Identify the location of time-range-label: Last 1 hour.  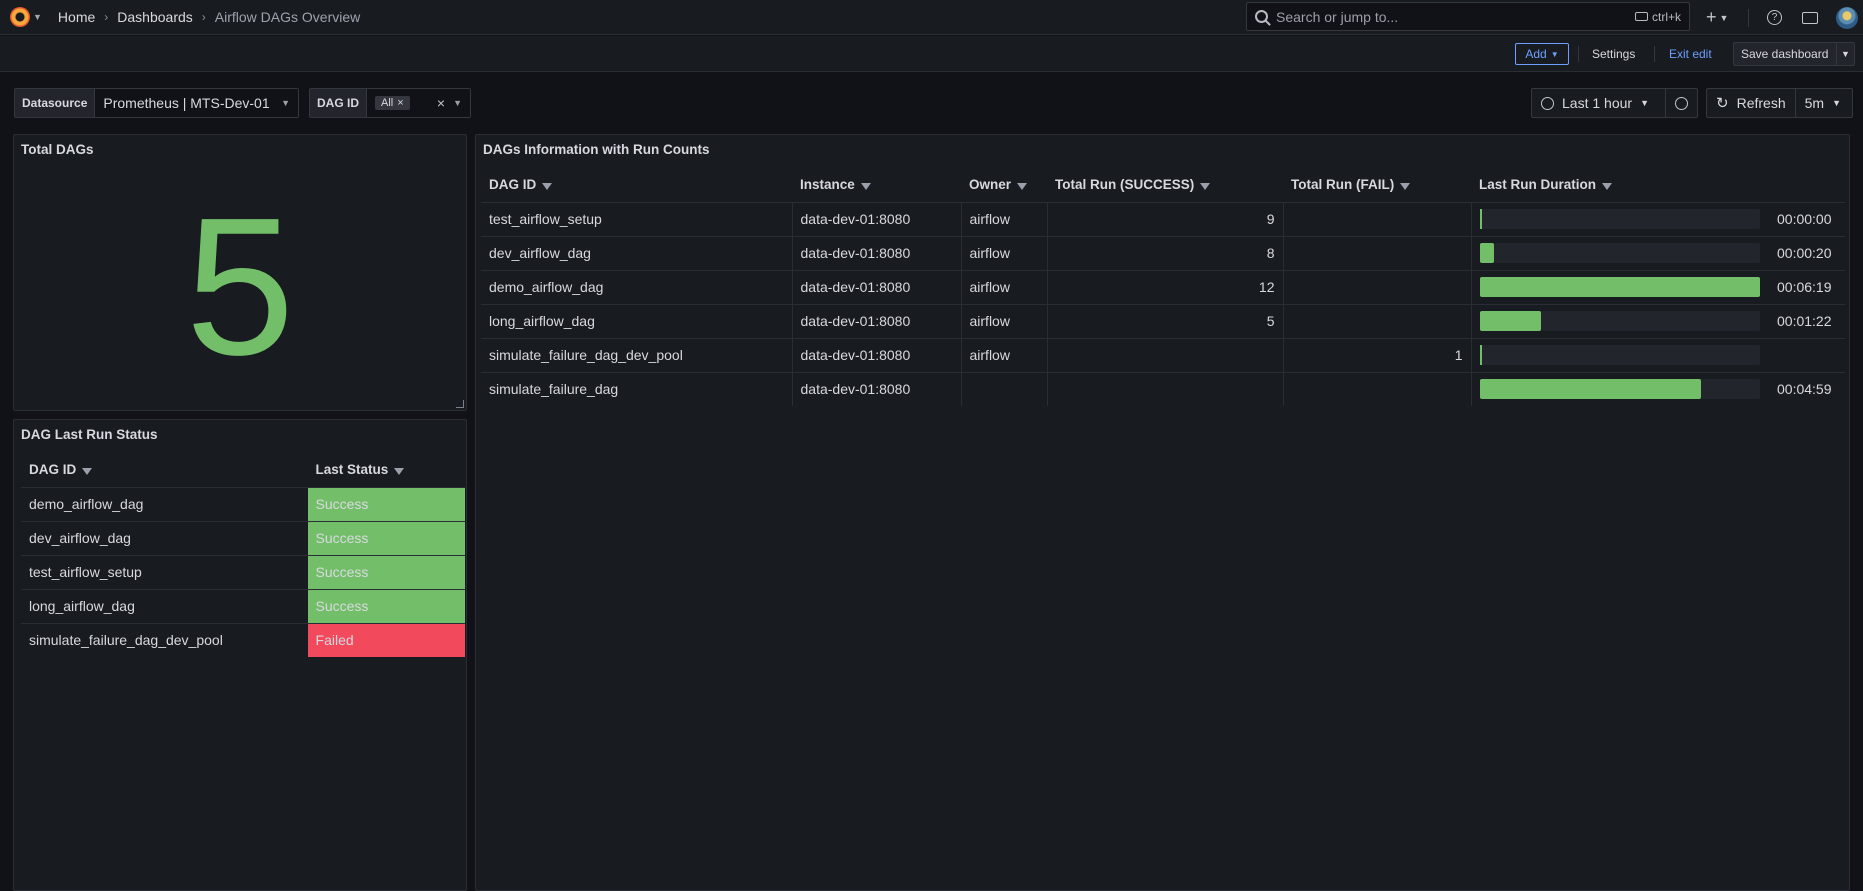
(1597, 103).